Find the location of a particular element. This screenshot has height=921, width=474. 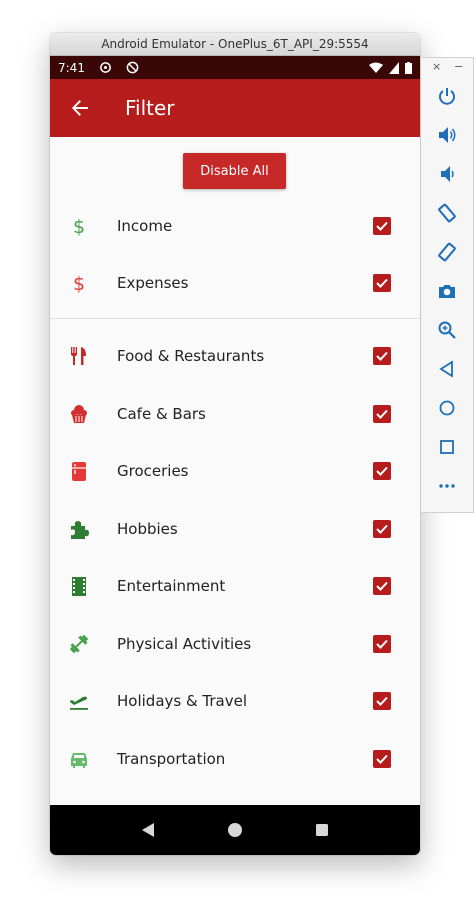

filter-row-food-restaurants: Food & Restaurants is located at coordinates (235, 356).